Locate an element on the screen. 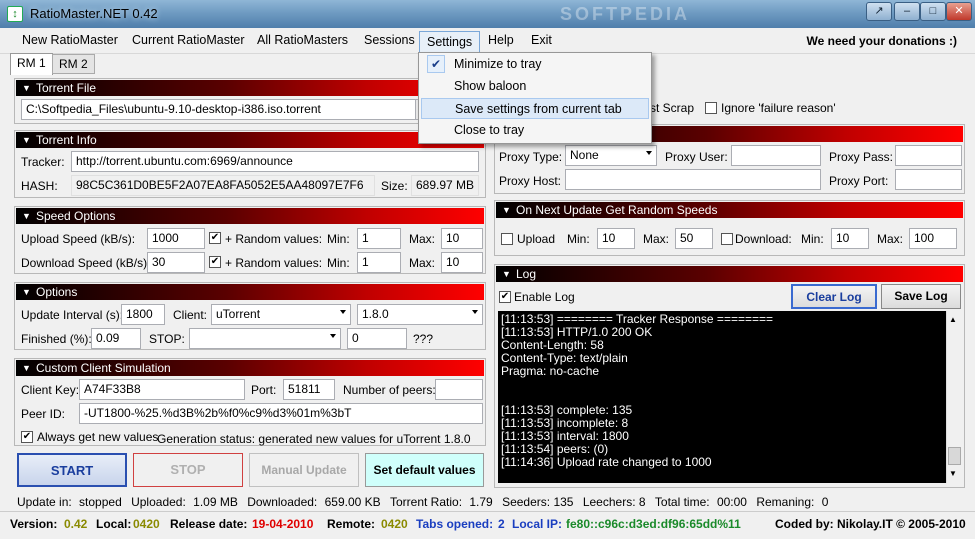  ignore-failure-checkbox is located at coordinates (711, 108).